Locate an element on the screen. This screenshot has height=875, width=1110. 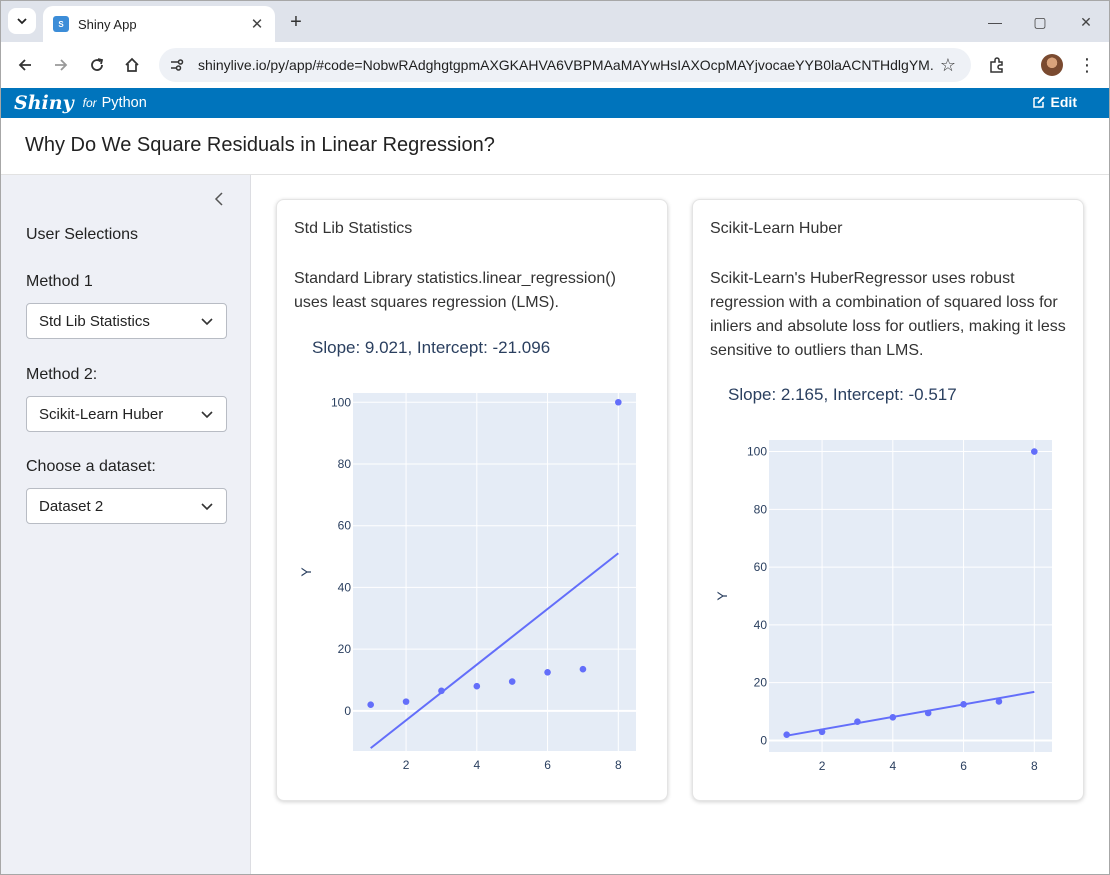
chart-title: Slope: 9.021, Intercept: -21.096 is located at coordinates (431, 347).